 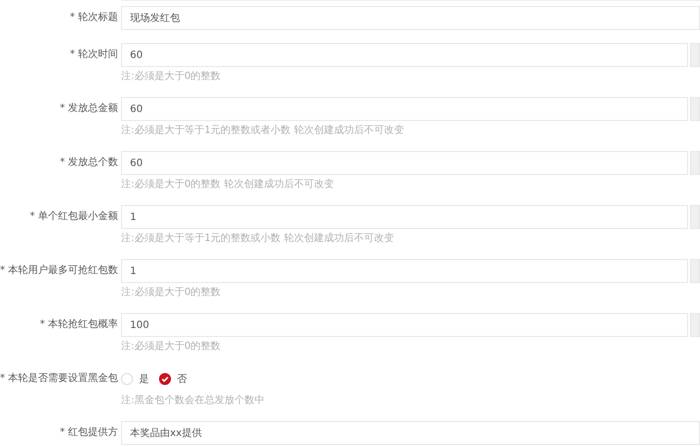 What do you see at coordinates (88, 433) in the screenshot?
I see `field-label: * 红包提供方` at bounding box center [88, 433].